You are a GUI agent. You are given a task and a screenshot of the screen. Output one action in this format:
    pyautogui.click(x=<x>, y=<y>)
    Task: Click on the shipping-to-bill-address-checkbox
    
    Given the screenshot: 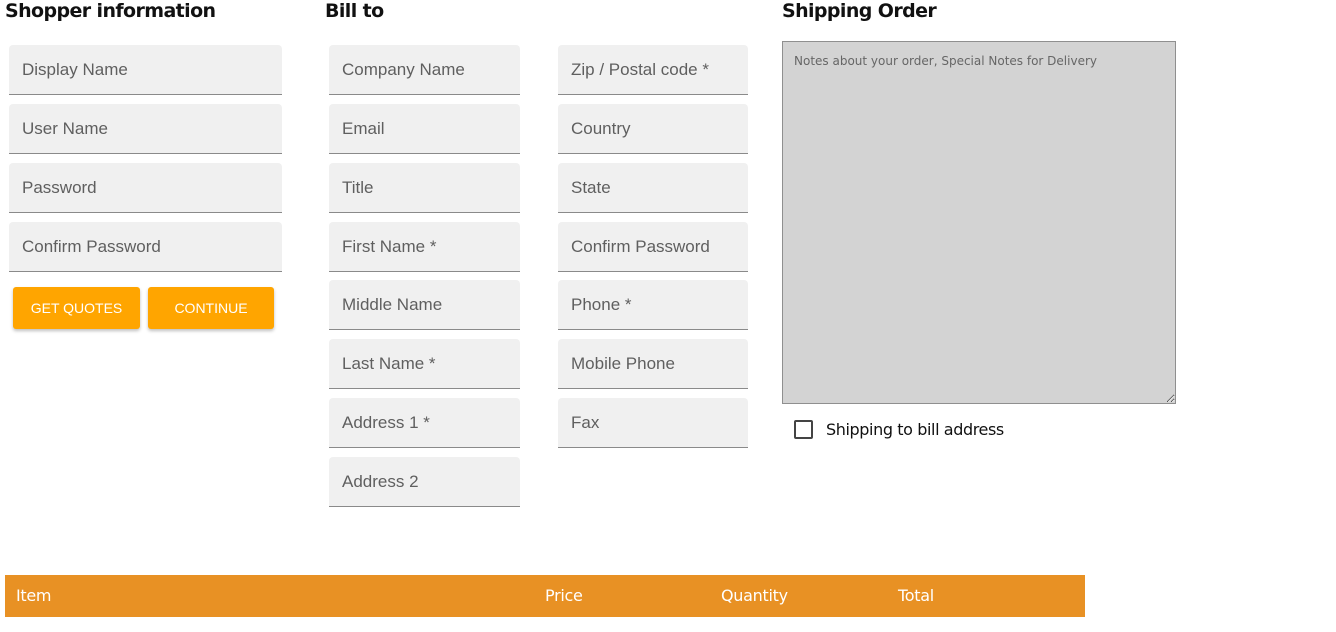 What is the action you would take?
    pyautogui.click(x=803, y=429)
    